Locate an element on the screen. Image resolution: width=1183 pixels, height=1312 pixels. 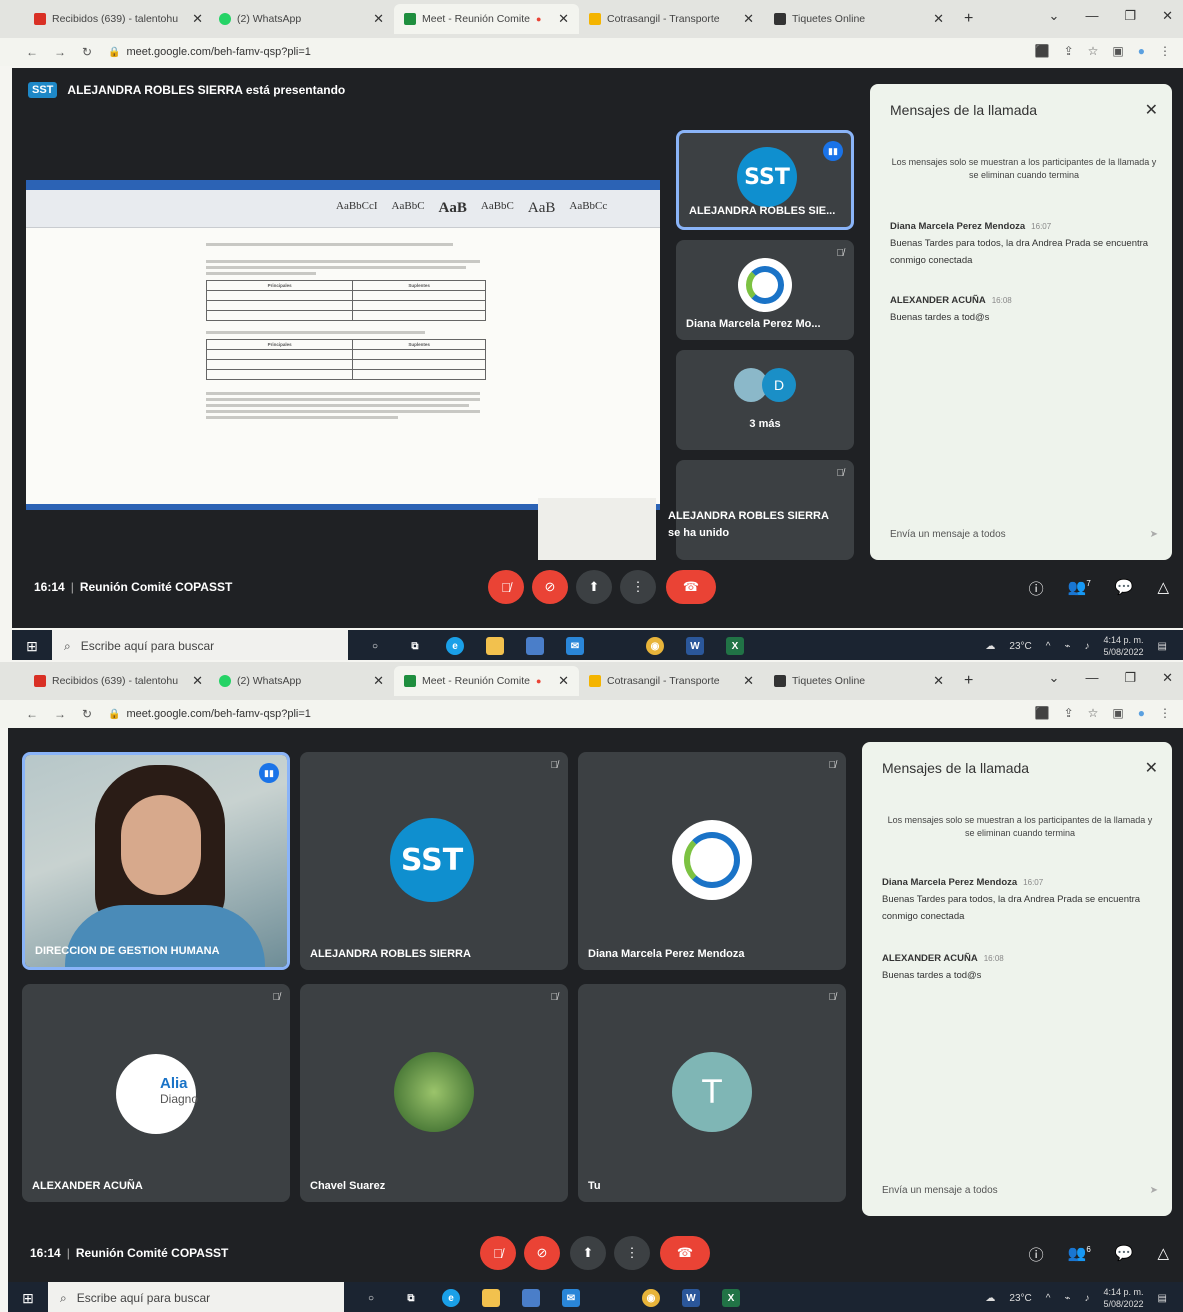
tile-self: 🎙̸ T Tu is located at coordinates (712, 1093).